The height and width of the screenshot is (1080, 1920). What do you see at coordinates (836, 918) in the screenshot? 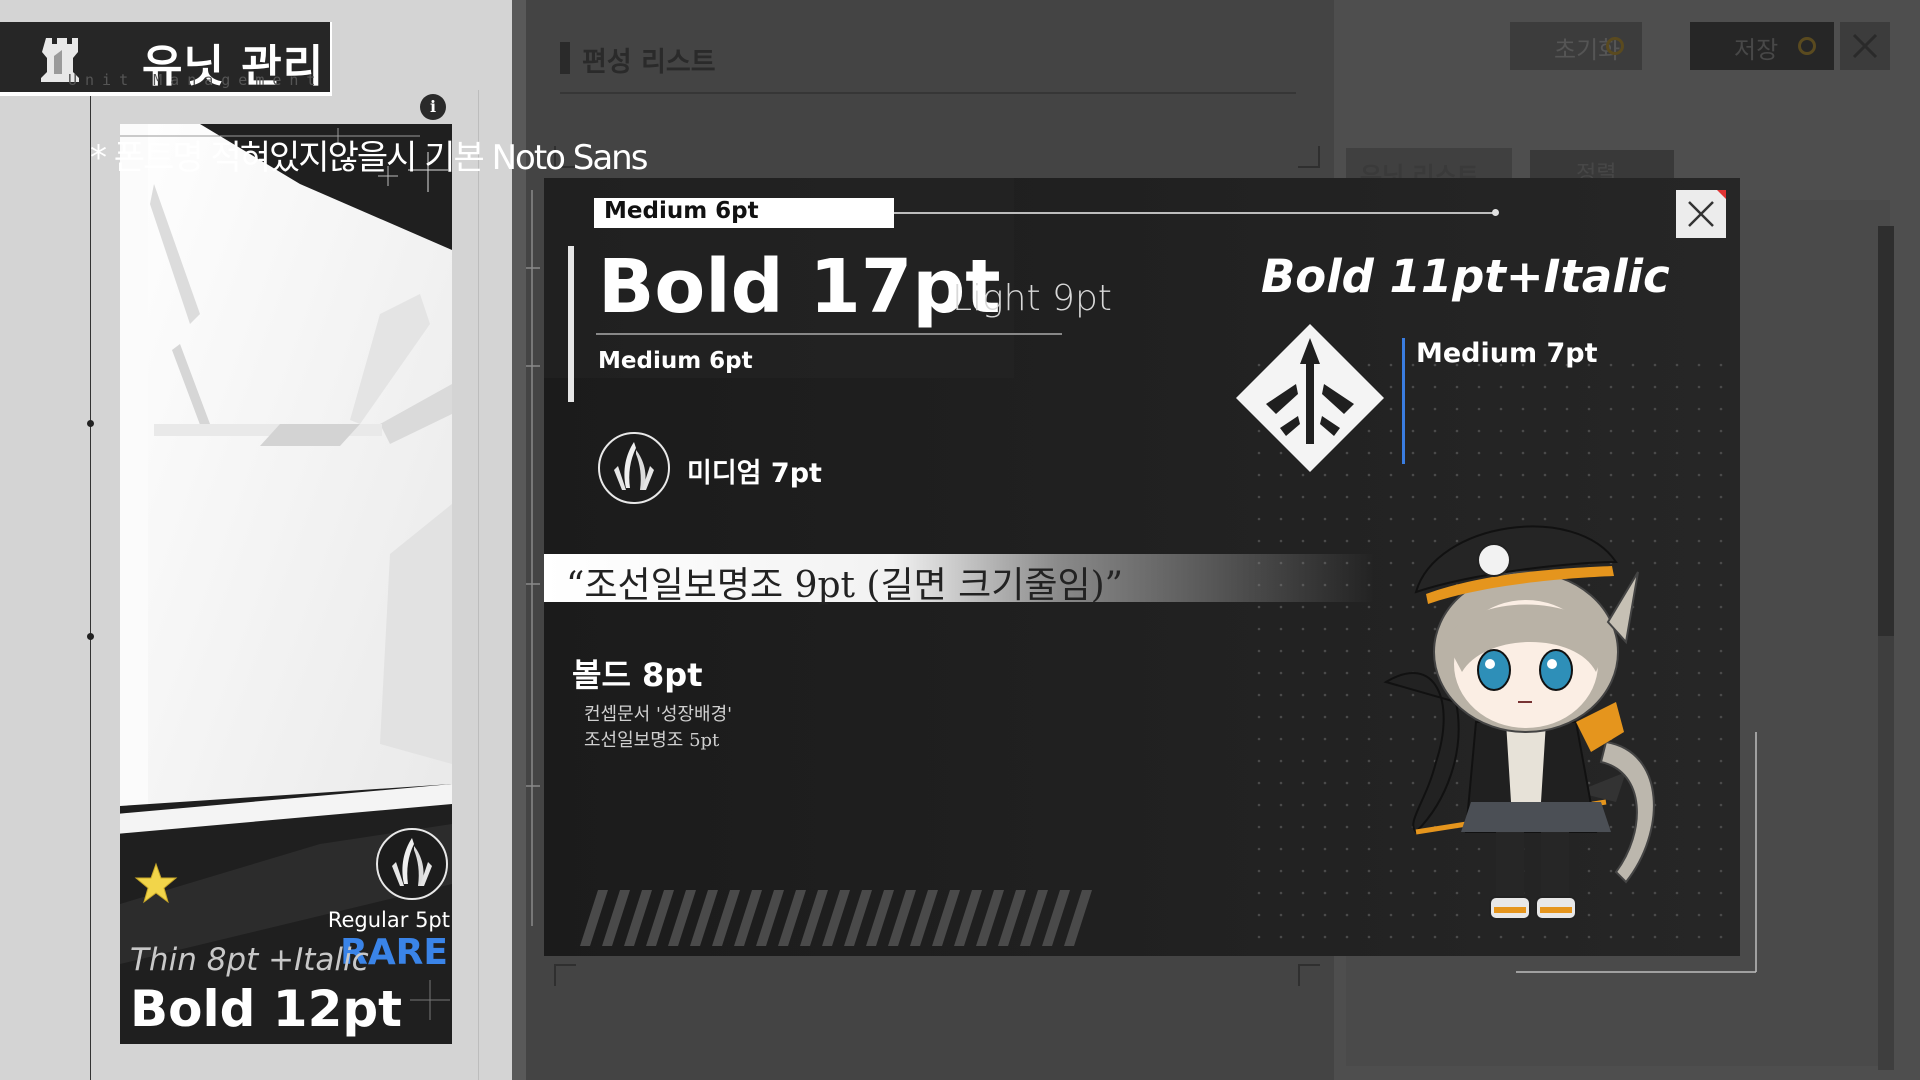
I see `hatch-decoration` at bounding box center [836, 918].